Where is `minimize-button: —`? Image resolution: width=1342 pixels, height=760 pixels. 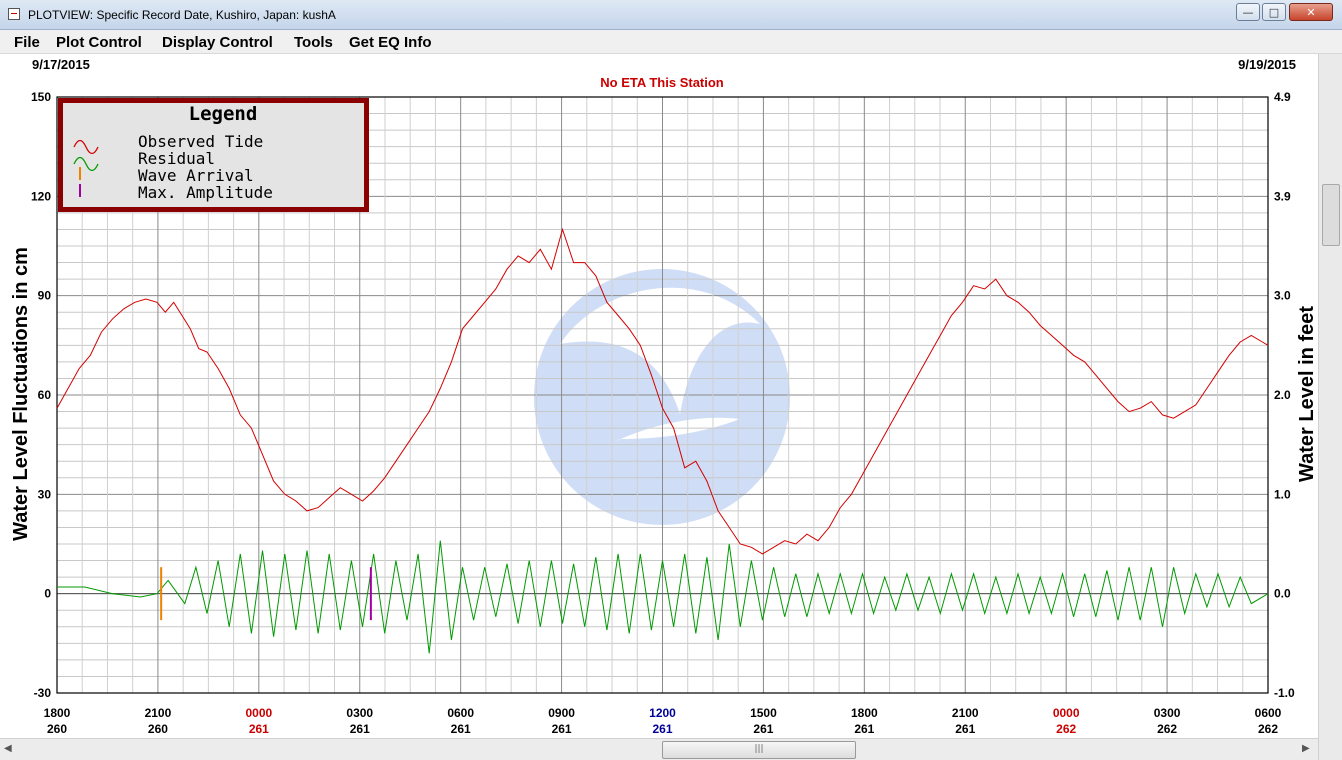 minimize-button: — is located at coordinates (1248, 12).